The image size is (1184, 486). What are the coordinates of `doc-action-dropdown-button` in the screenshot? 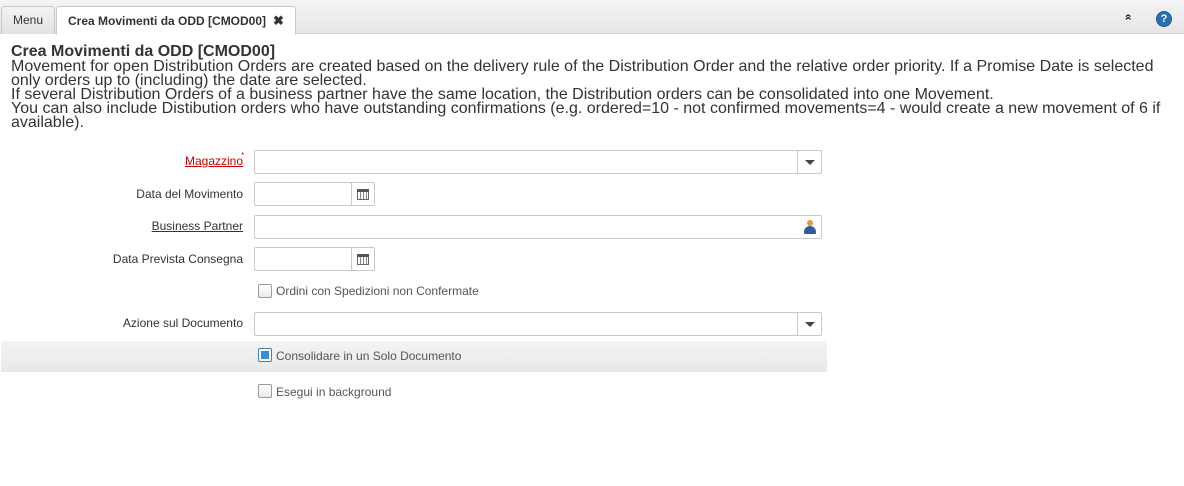 It's located at (809, 324).